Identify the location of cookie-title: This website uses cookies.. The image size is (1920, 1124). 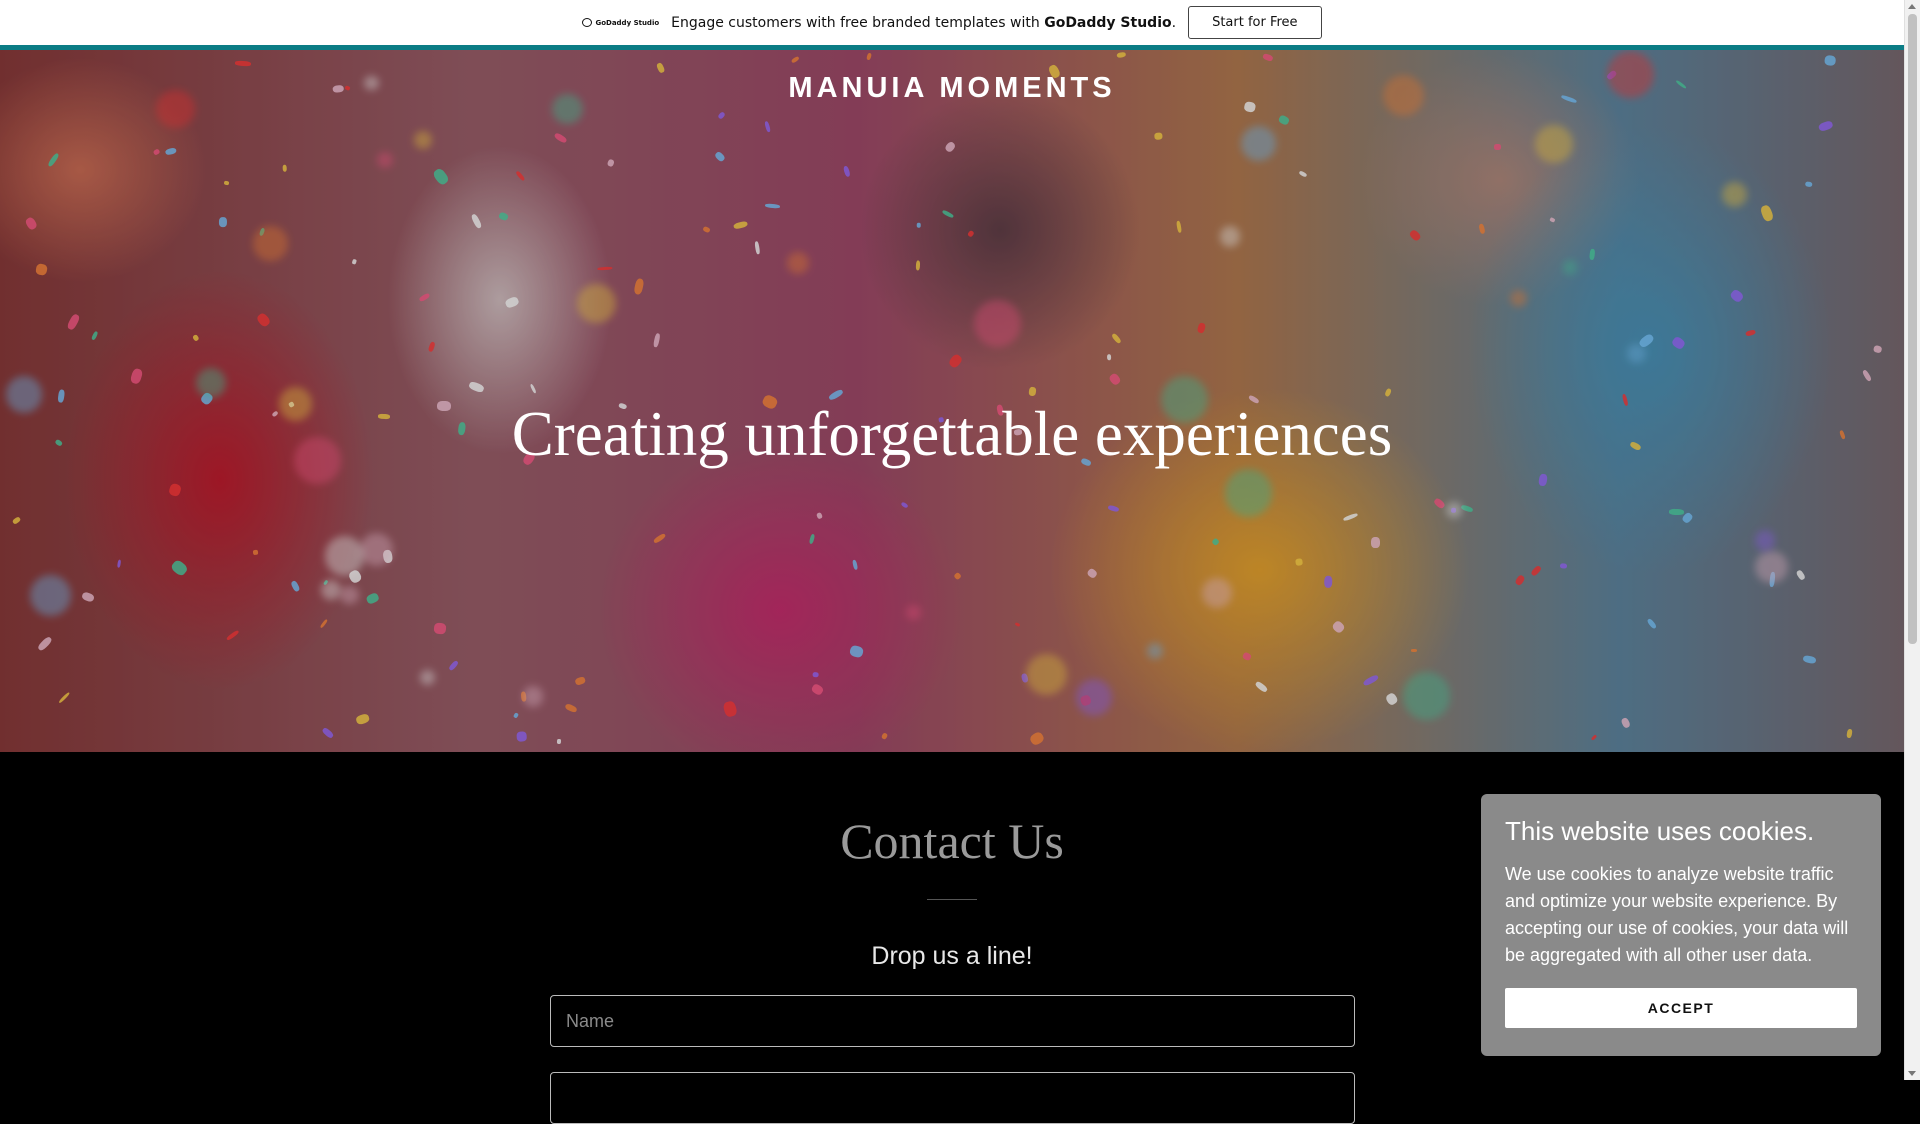
(1660, 831).